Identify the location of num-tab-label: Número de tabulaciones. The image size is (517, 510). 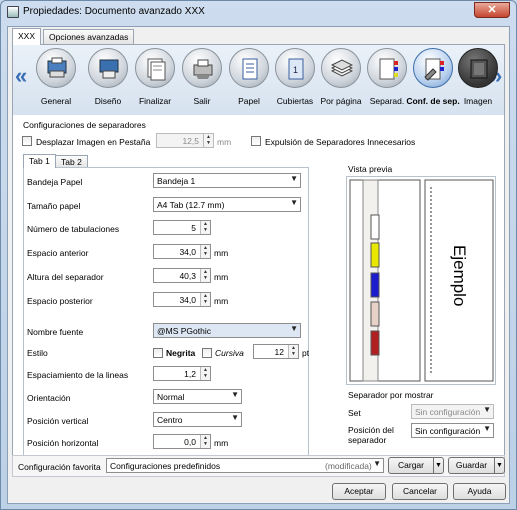
(73, 229).